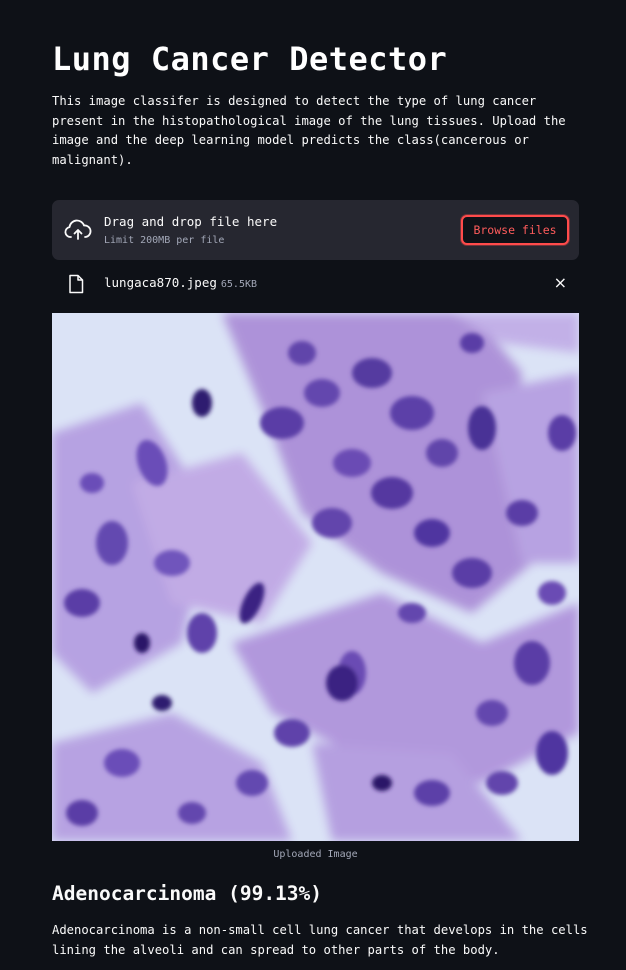  Describe the element at coordinates (239, 284) in the screenshot. I see `file-size: 65.5KB` at that location.